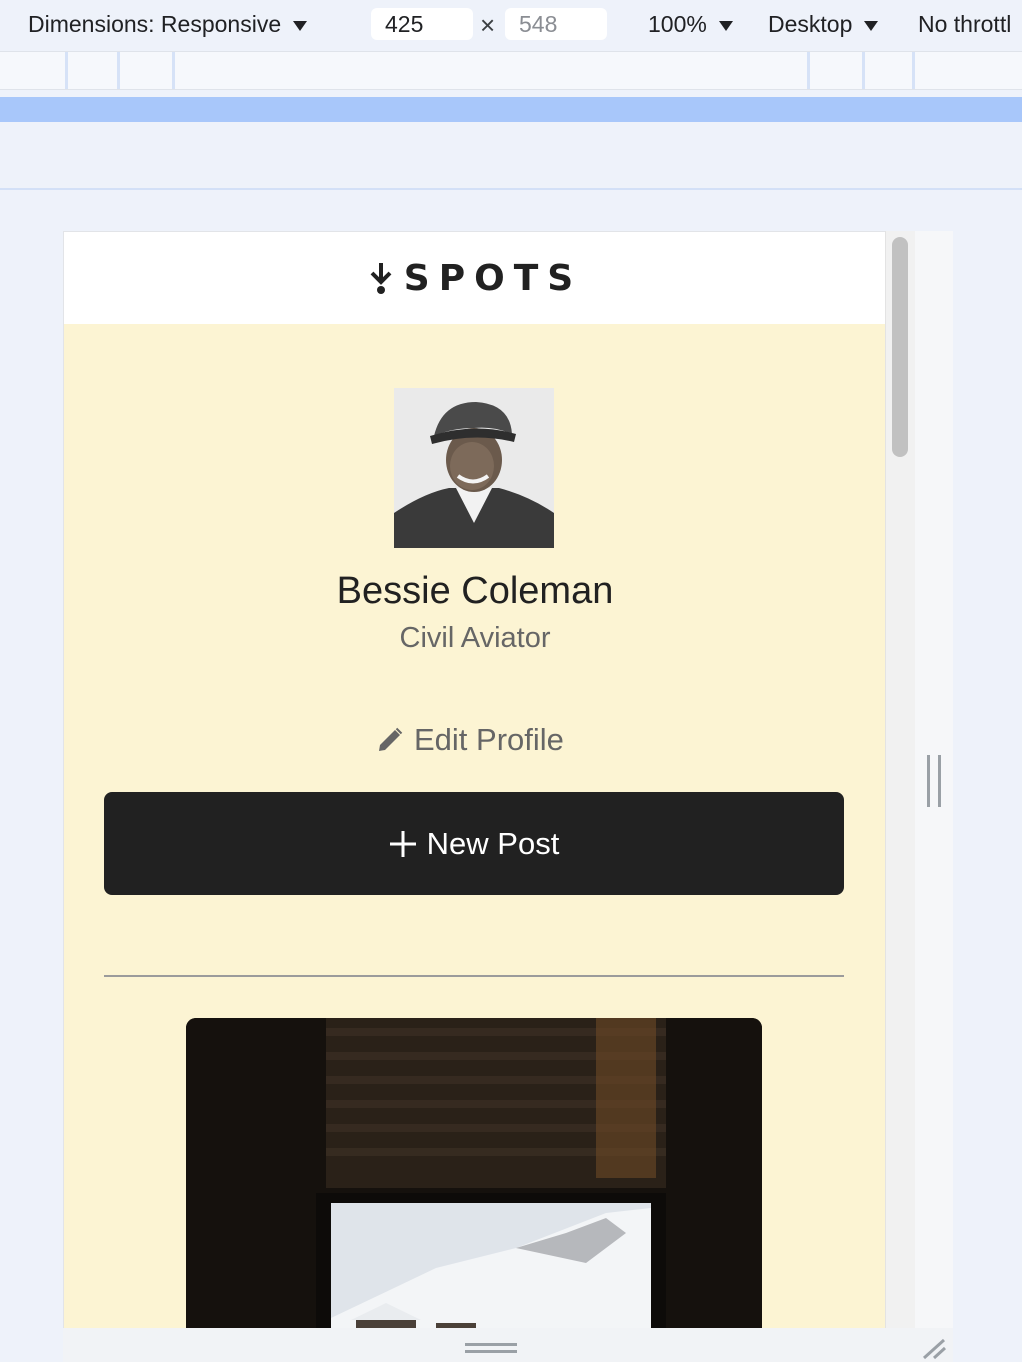 The width and height of the screenshot is (1022, 1362). What do you see at coordinates (488, 25) in the screenshot?
I see `times-icon: ×` at bounding box center [488, 25].